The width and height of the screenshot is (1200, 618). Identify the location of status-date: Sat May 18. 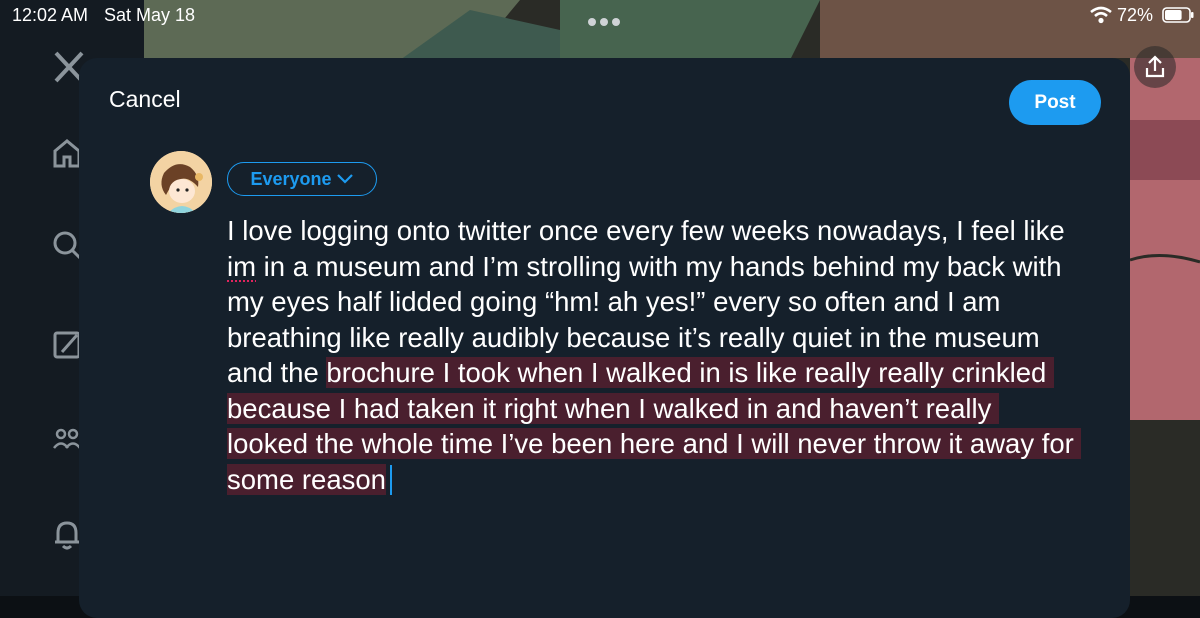
(150, 15).